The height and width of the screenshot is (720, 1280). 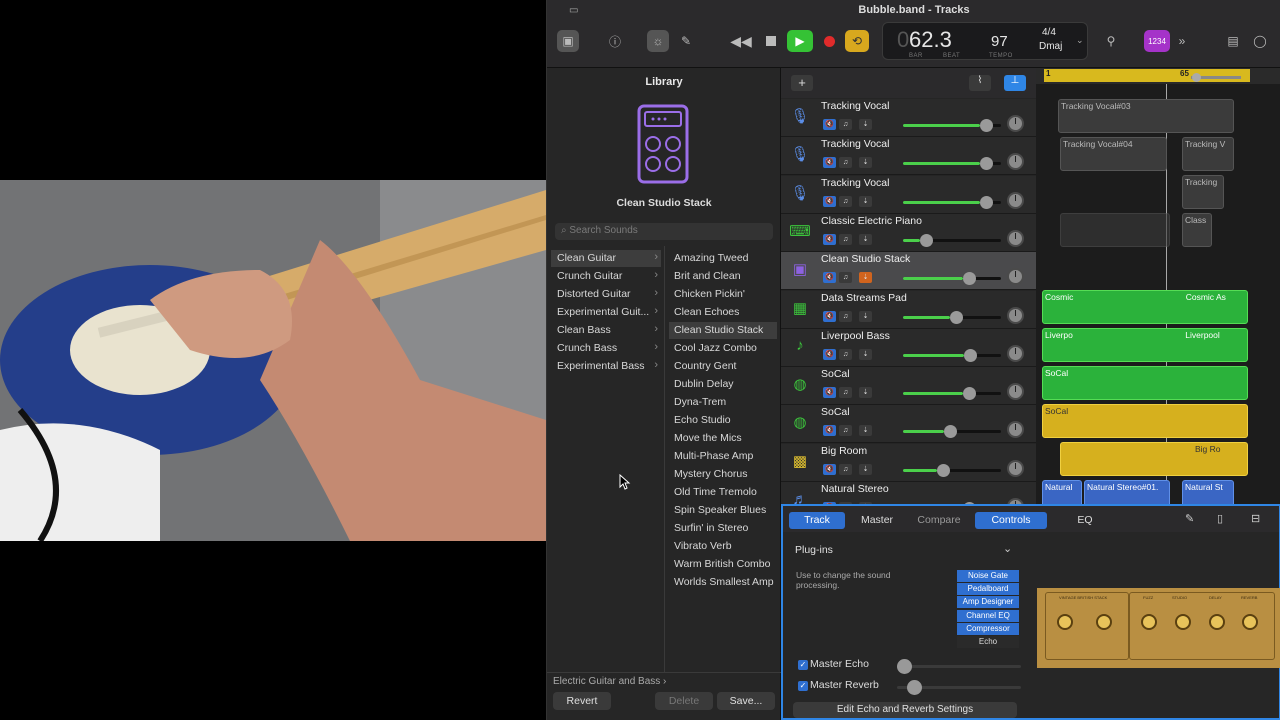 What do you see at coordinates (723, 330) in the screenshot?
I see `sound-item: Clean Studio Stack` at bounding box center [723, 330].